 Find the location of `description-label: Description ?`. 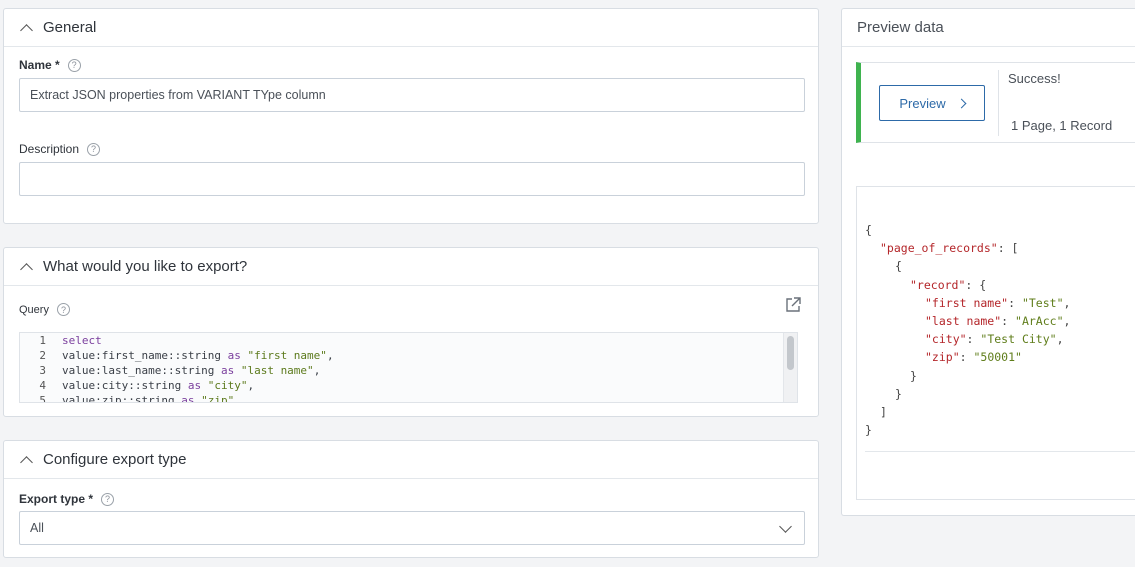

description-label: Description ? is located at coordinates (60, 149).